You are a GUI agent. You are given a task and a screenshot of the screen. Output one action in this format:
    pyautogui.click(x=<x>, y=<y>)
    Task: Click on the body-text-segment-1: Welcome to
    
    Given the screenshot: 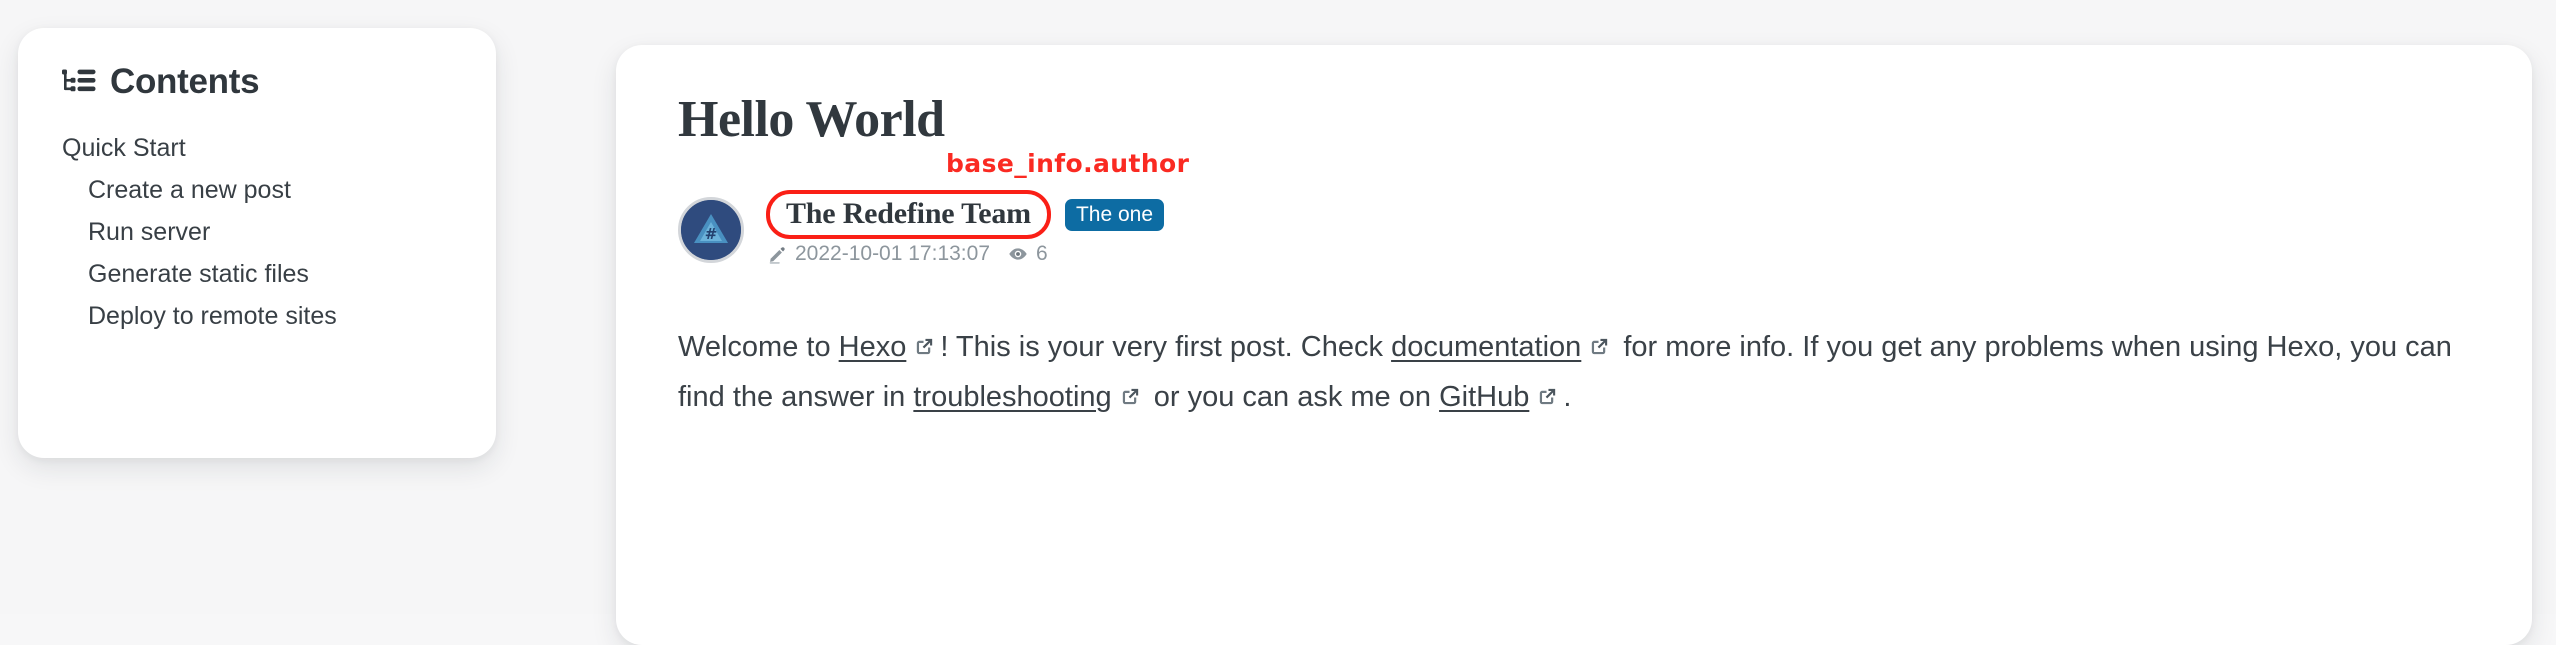 What is the action you would take?
    pyautogui.click(x=758, y=347)
    